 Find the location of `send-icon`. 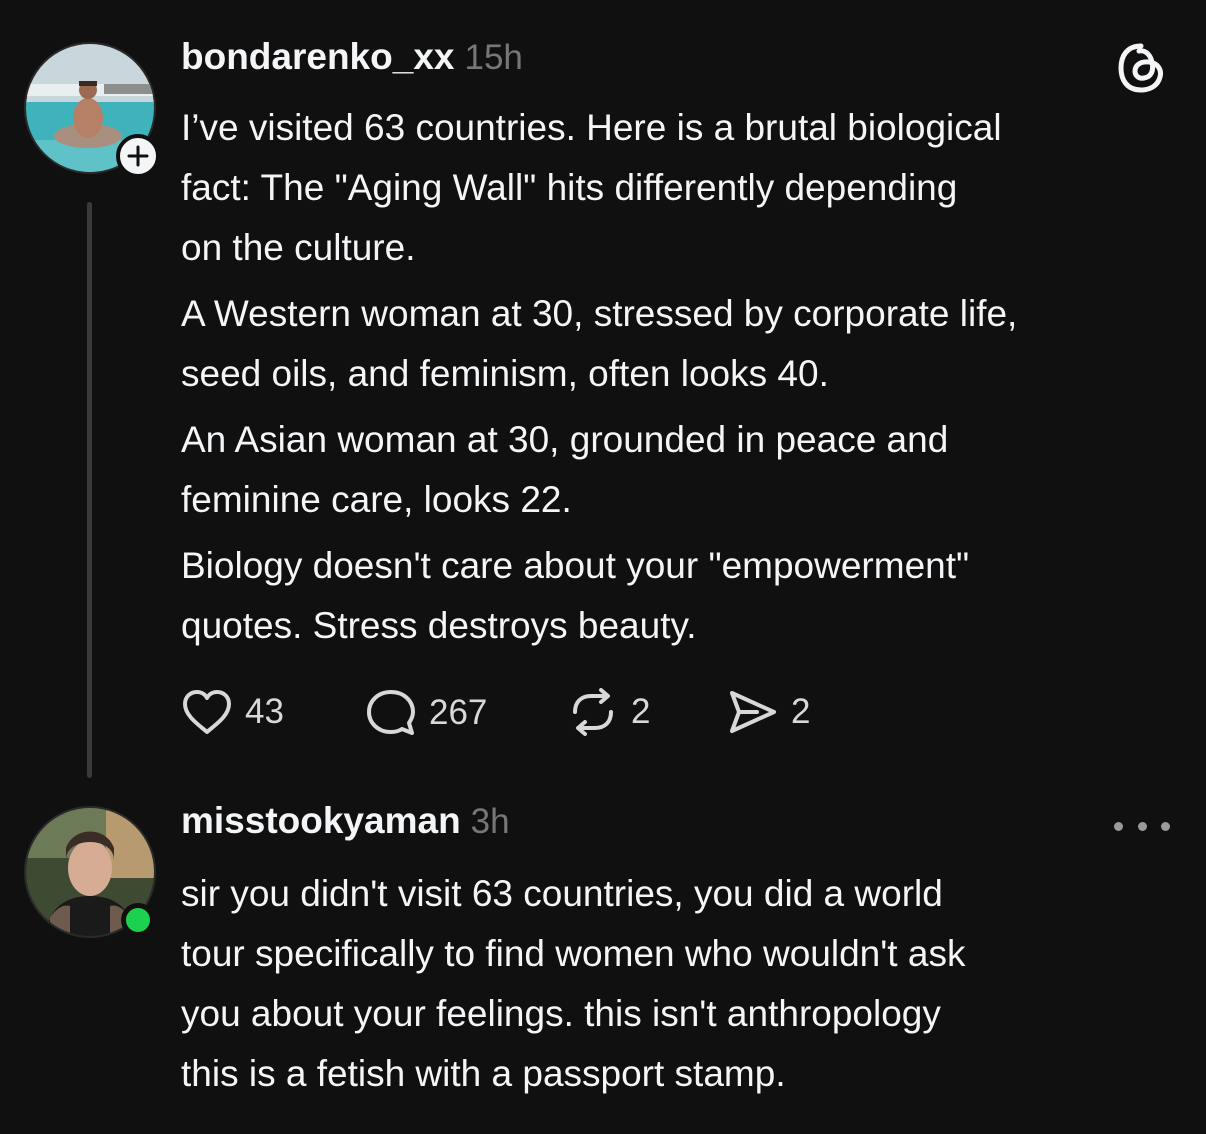

send-icon is located at coordinates (753, 712).